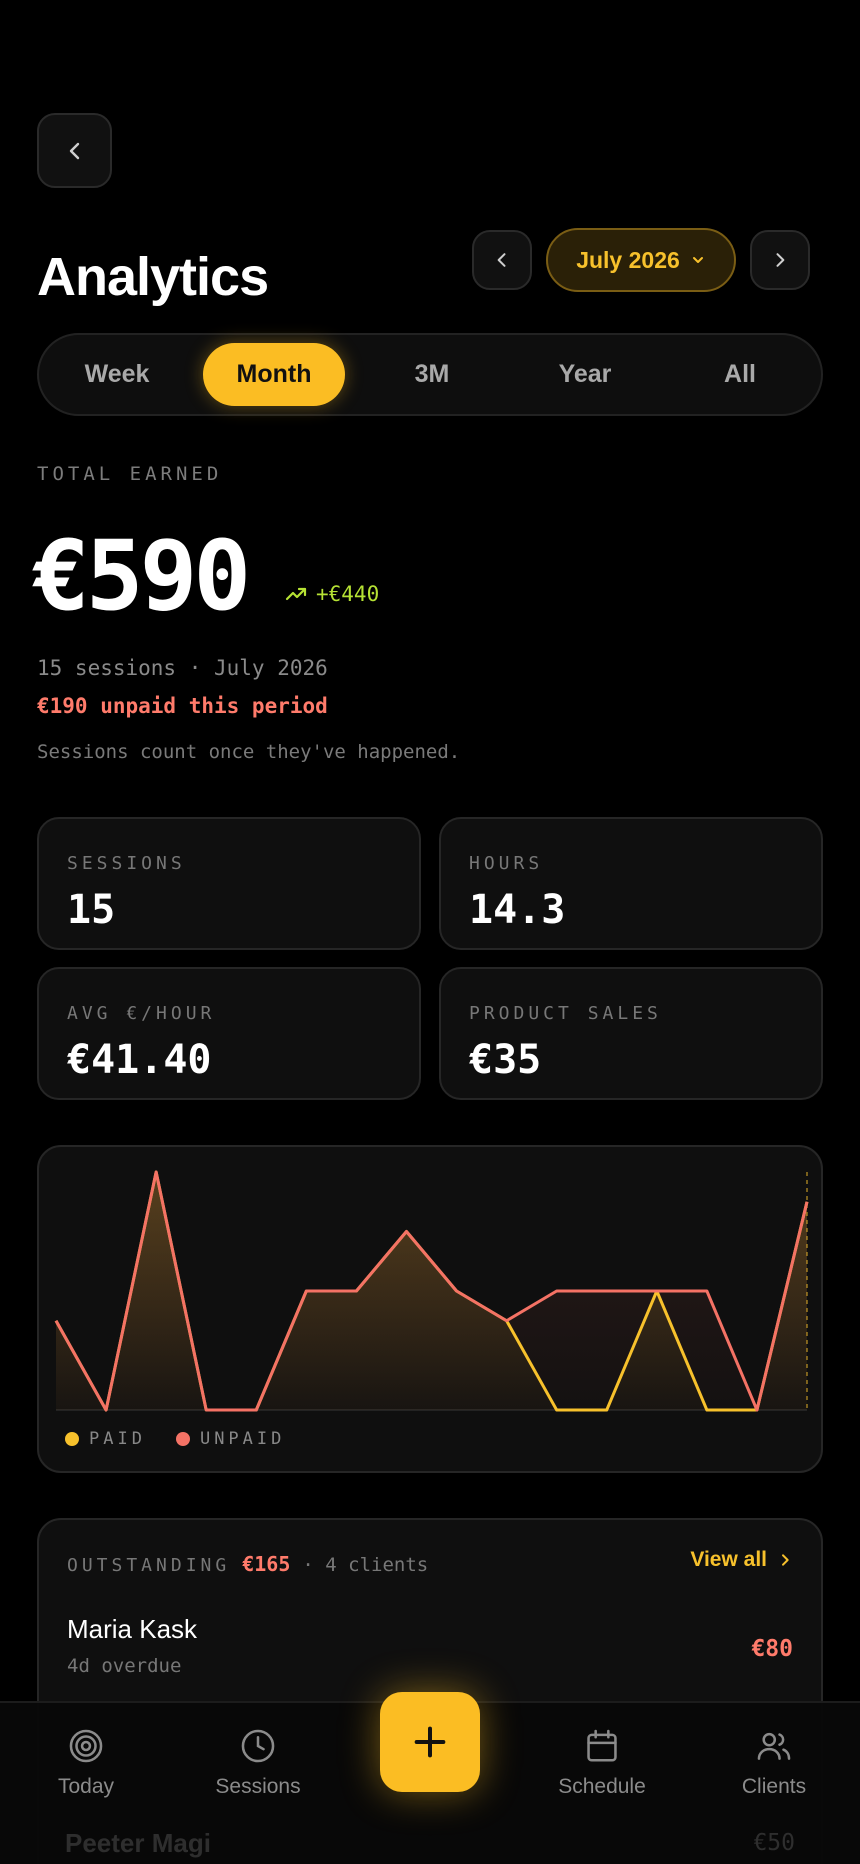 This screenshot has width=860, height=1864. What do you see at coordinates (72, 1439) in the screenshot?
I see `paid-dot-icon` at bounding box center [72, 1439].